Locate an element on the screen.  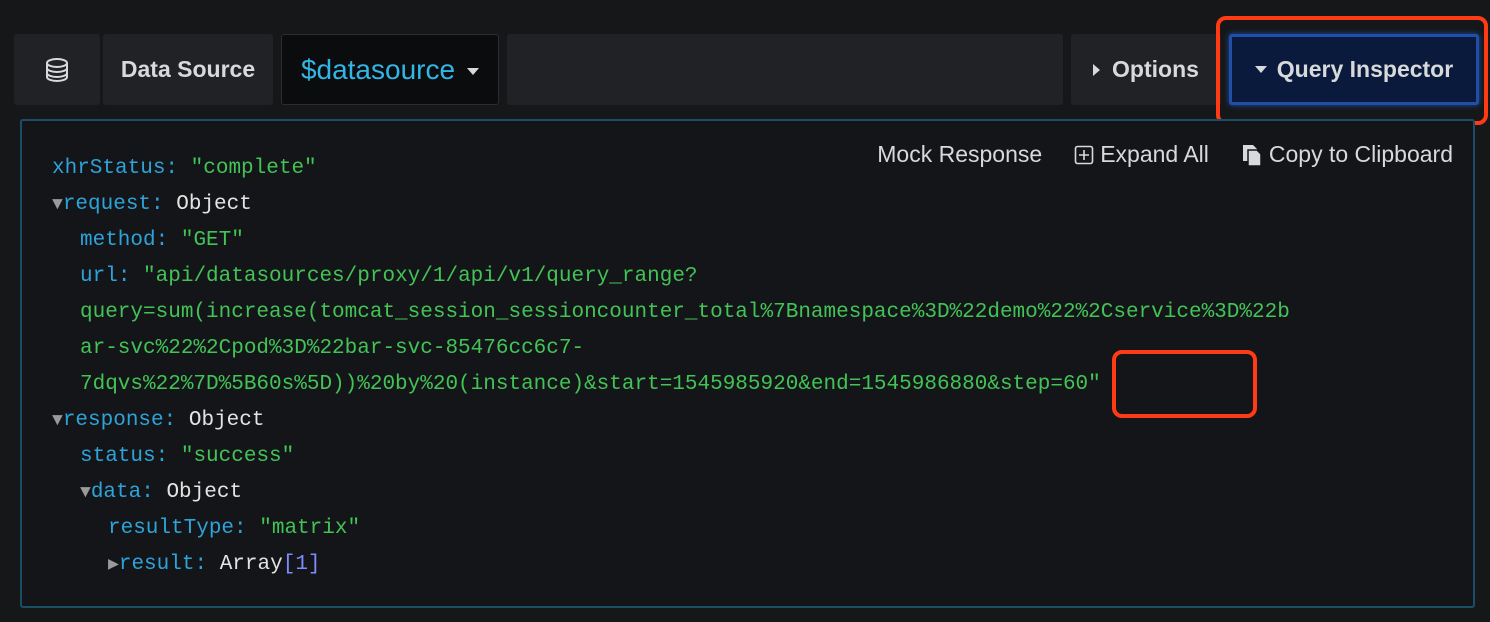
caret-down-icon is located at coordinates (473, 71).